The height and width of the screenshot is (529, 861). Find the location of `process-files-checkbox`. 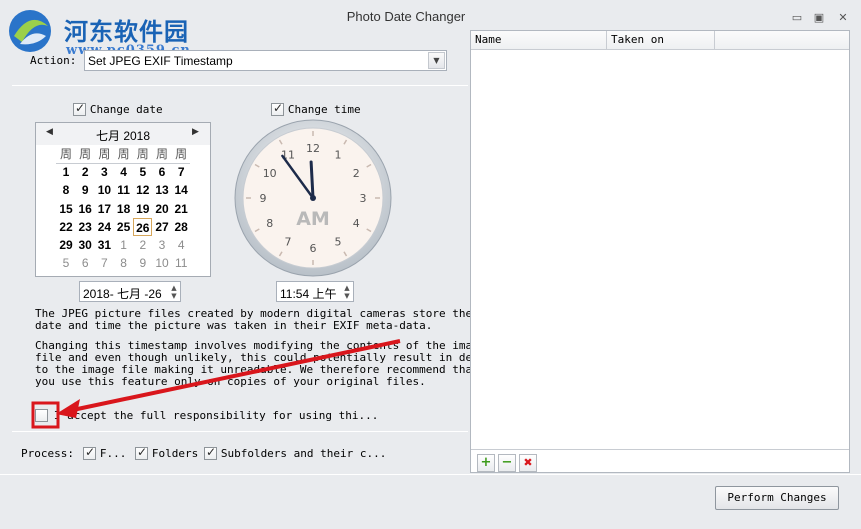

process-files-checkbox is located at coordinates (89, 452).